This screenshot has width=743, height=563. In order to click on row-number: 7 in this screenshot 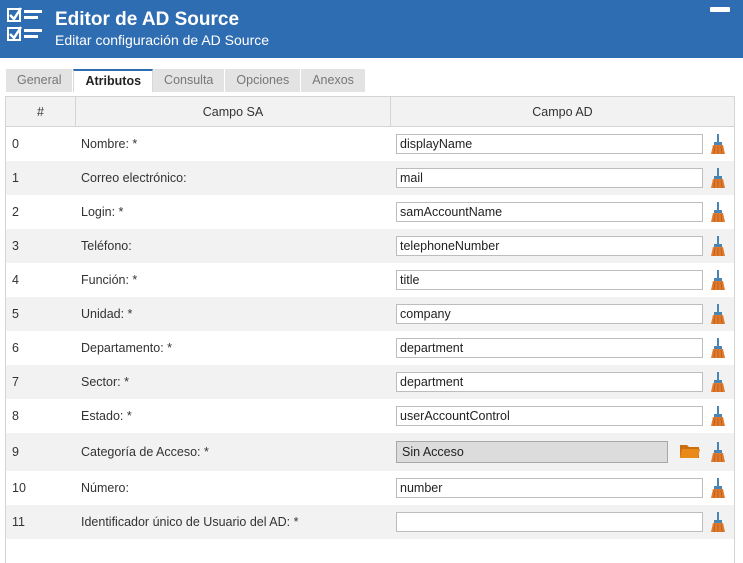, I will do `click(15, 382)`.